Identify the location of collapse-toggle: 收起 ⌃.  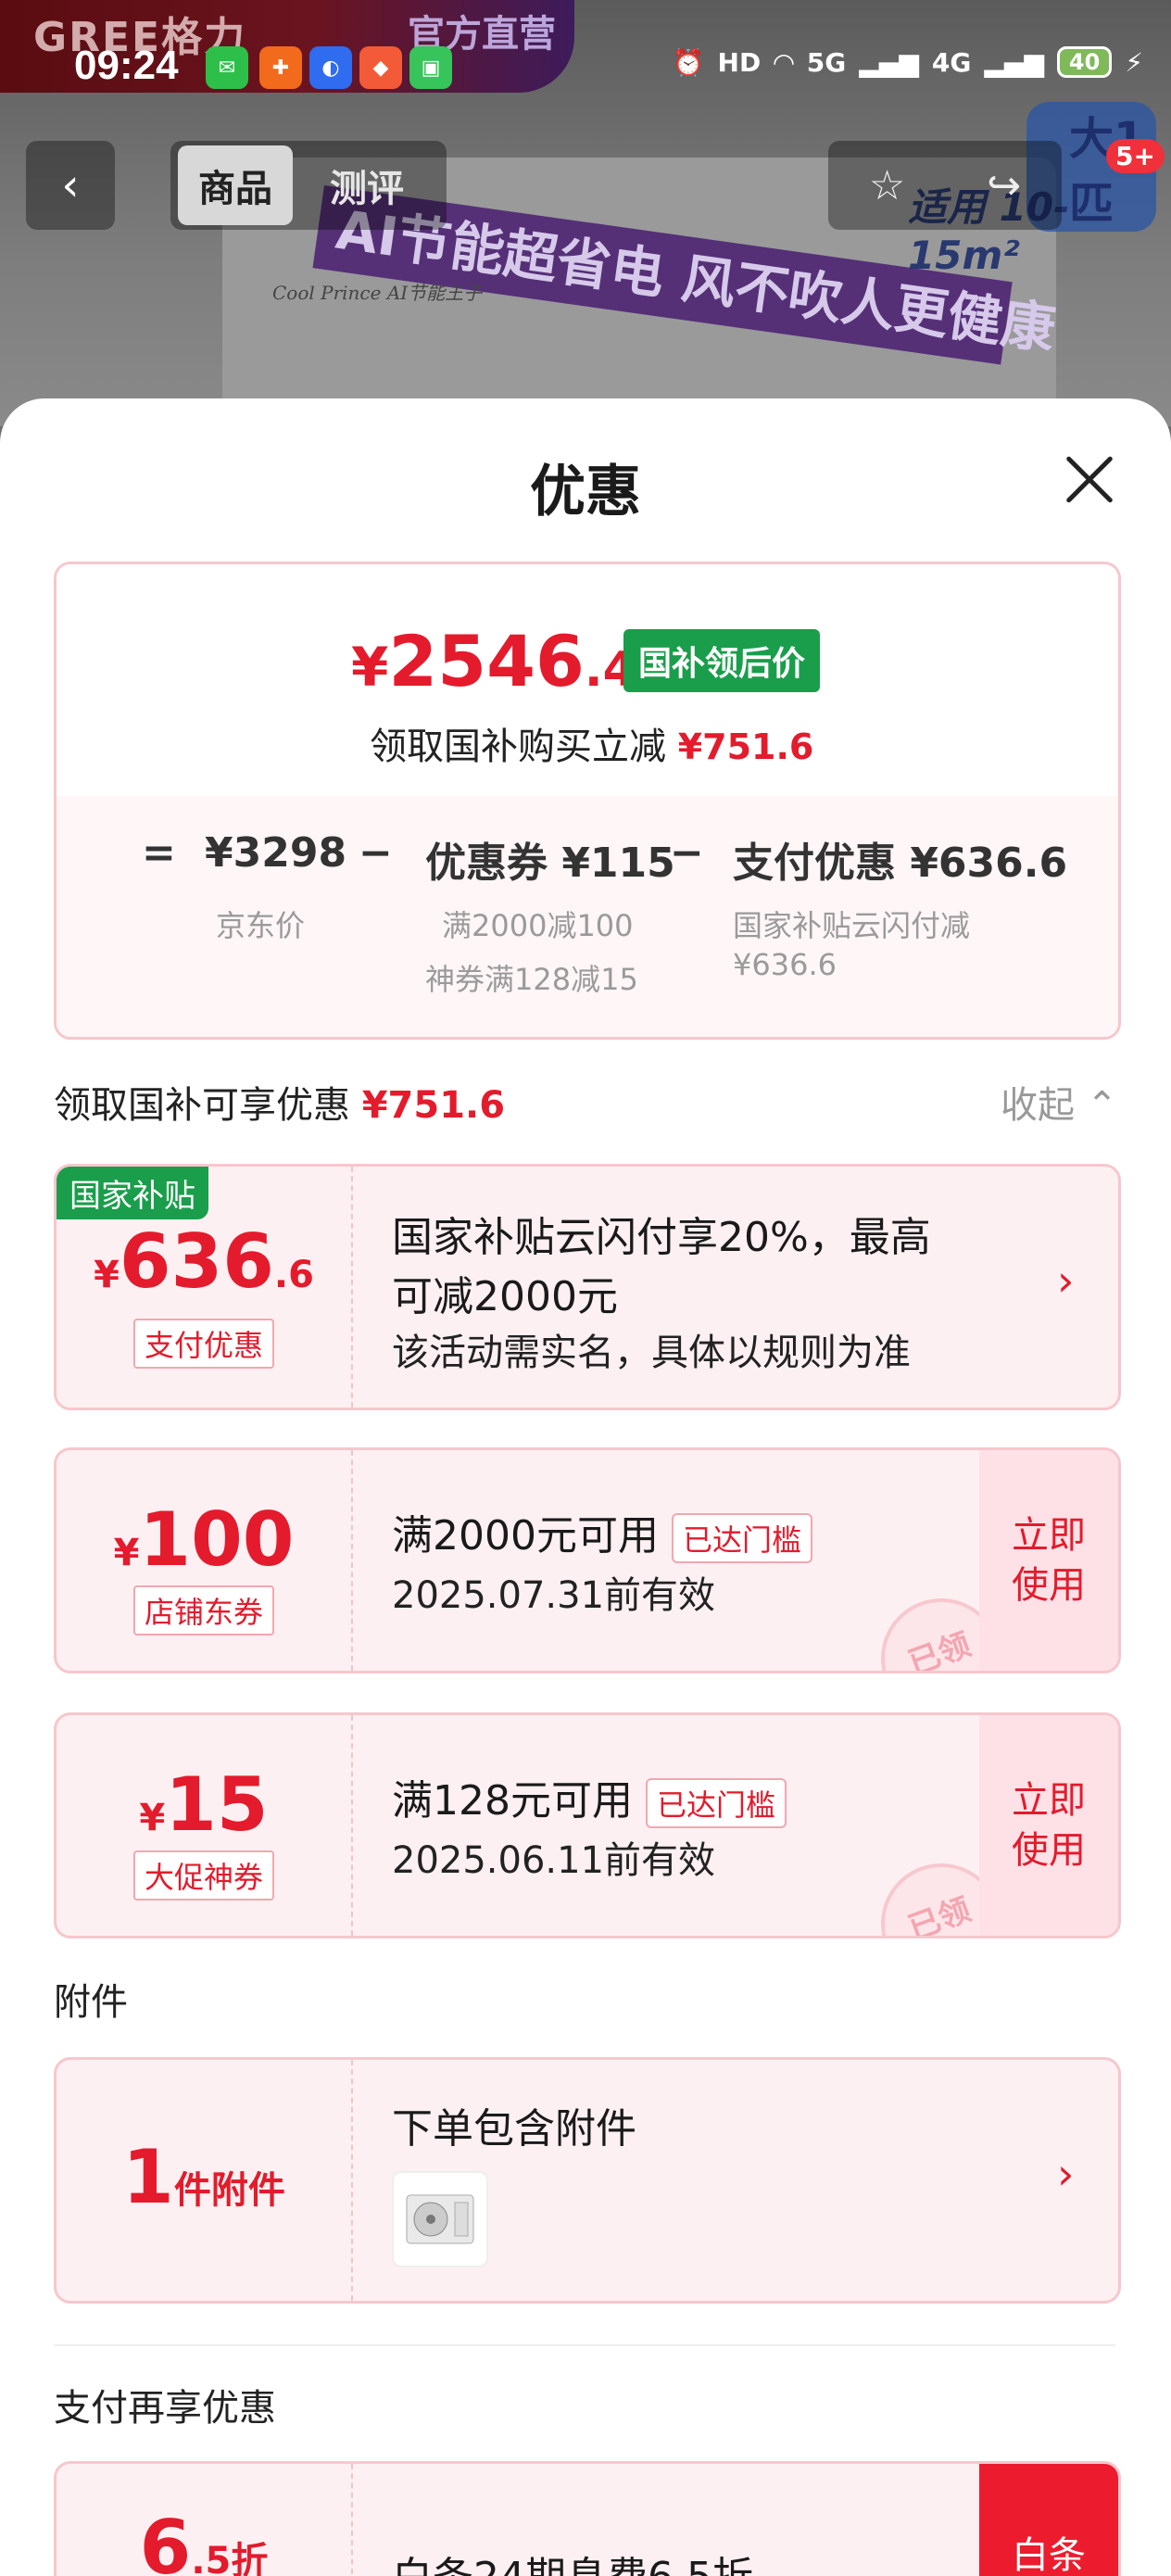
(1059, 1102).